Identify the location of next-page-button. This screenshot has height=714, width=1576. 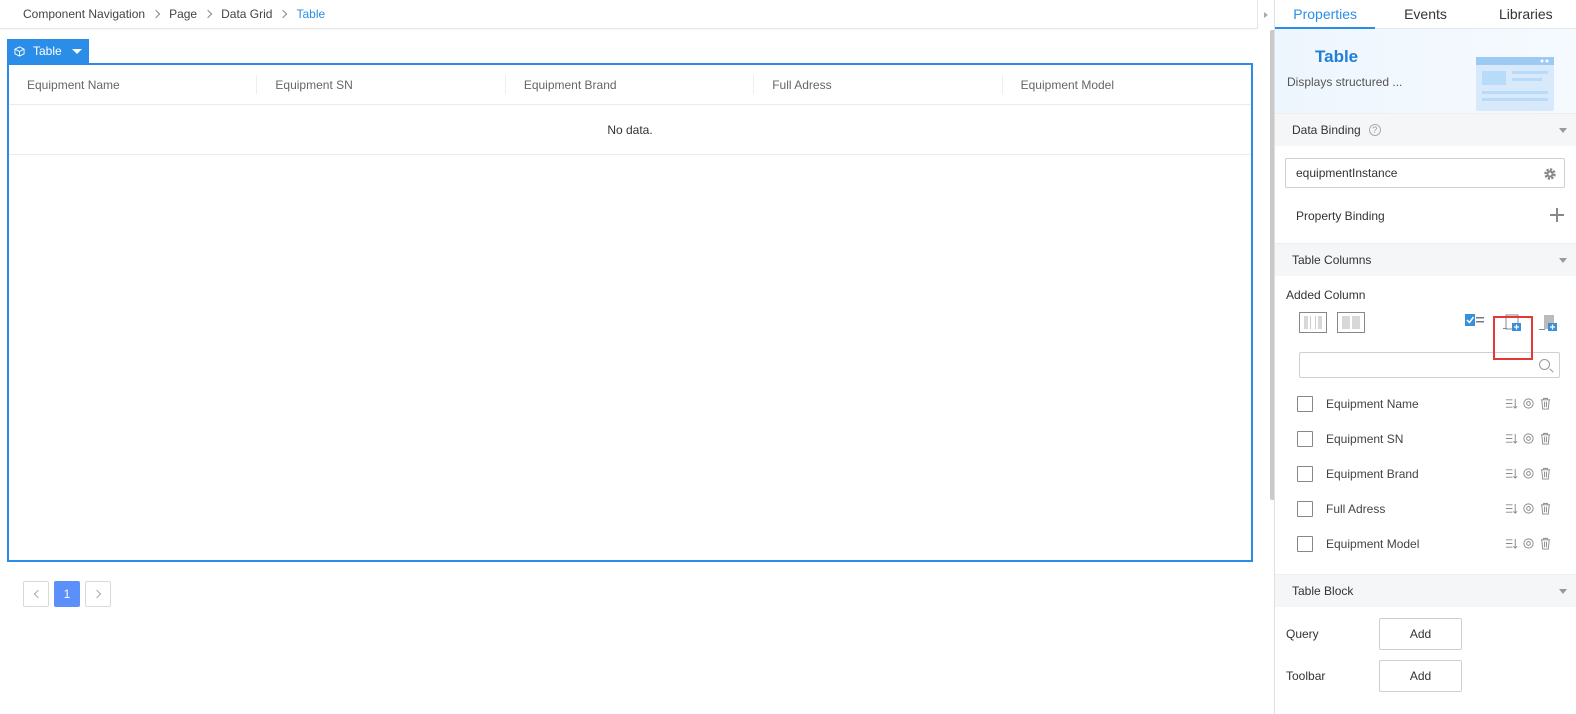
(98, 594).